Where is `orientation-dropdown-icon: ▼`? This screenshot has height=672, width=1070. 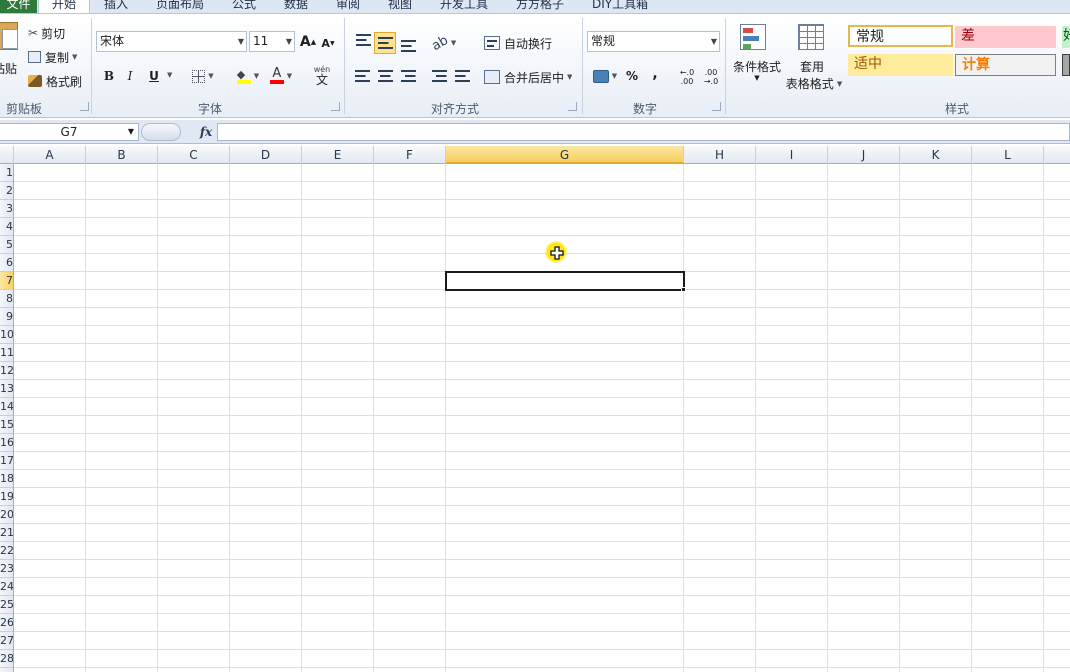 orientation-dropdown-icon: ▼ is located at coordinates (453, 43).